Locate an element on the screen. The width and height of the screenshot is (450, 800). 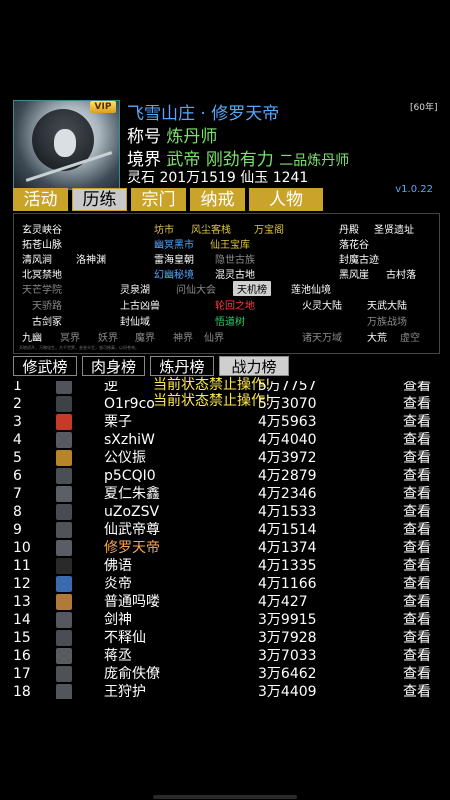
player-name: 逆 is located at coordinates (111, 387).